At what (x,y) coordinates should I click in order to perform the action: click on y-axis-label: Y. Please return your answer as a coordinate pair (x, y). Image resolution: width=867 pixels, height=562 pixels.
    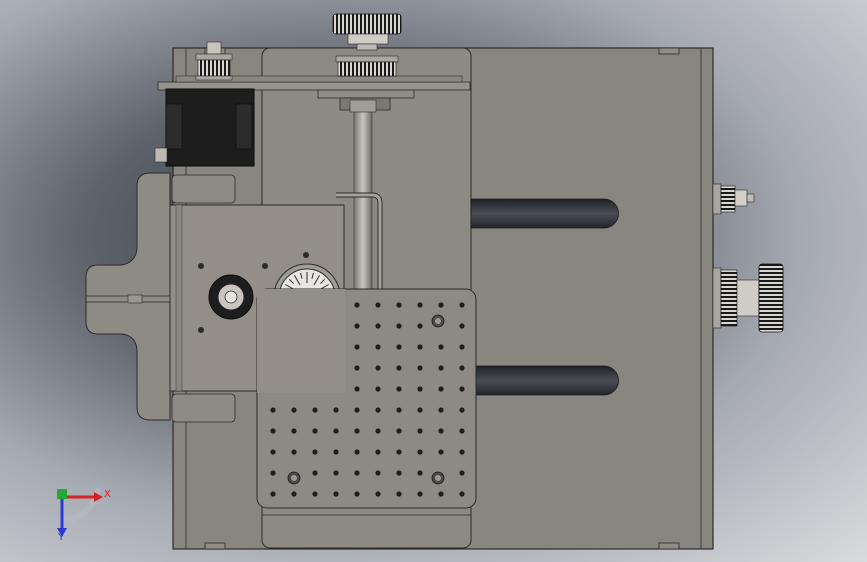
    Looking at the image, I should click on (61, 537).